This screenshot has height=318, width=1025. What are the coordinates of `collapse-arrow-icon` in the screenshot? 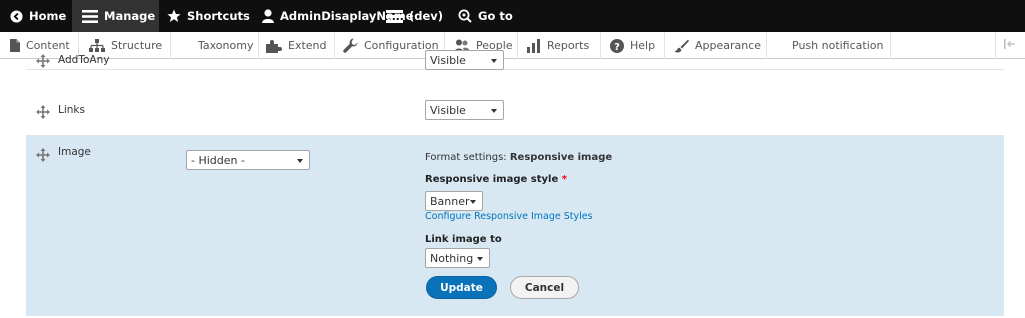 It's located at (1010, 45).